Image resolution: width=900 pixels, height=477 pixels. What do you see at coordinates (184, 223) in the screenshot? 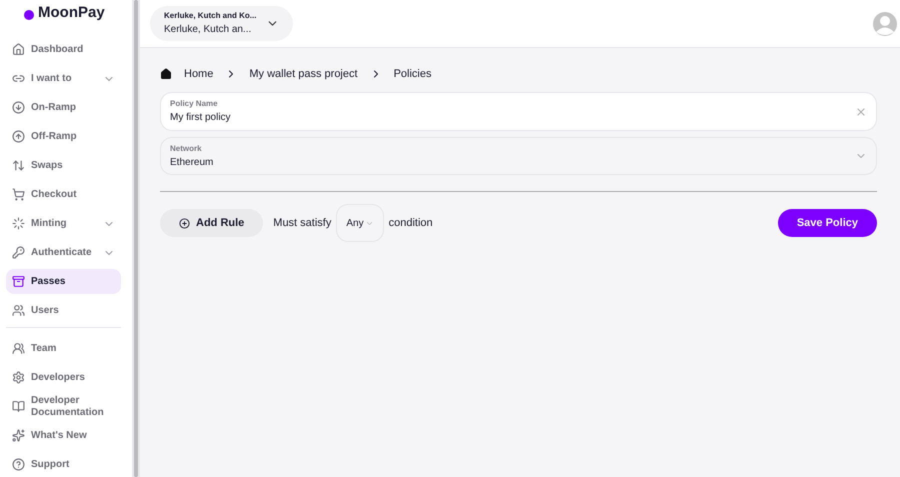
I see `plus-circle-icon` at bounding box center [184, 223].